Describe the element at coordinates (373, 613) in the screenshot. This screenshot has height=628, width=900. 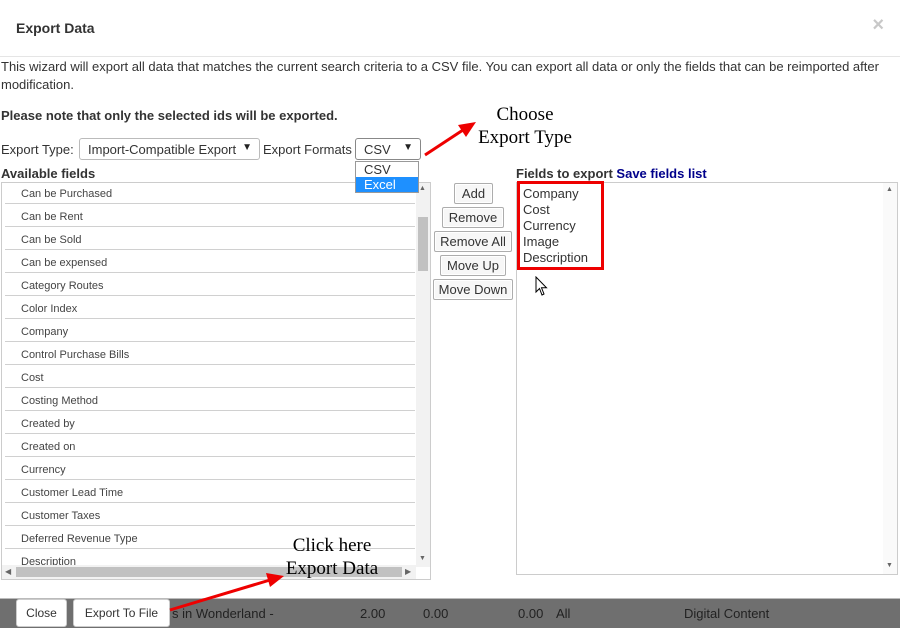
I see `bg-cell-1: 2.00` at that location.